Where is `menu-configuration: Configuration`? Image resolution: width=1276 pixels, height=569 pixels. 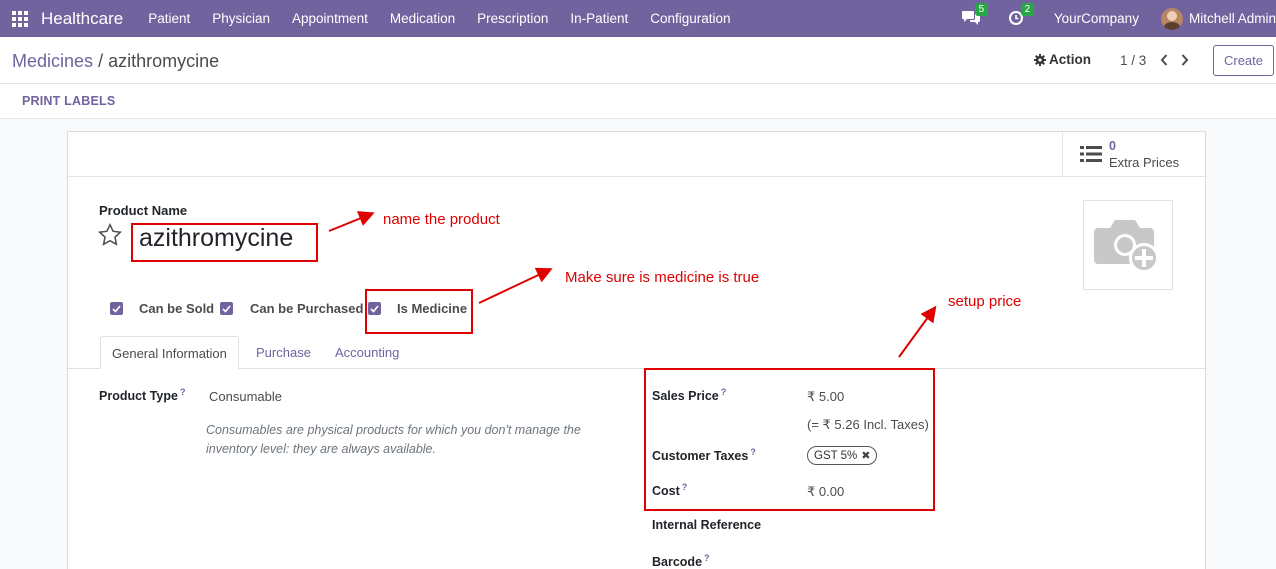 menu-configuration: Configuration is located at coordinates (690, 18).